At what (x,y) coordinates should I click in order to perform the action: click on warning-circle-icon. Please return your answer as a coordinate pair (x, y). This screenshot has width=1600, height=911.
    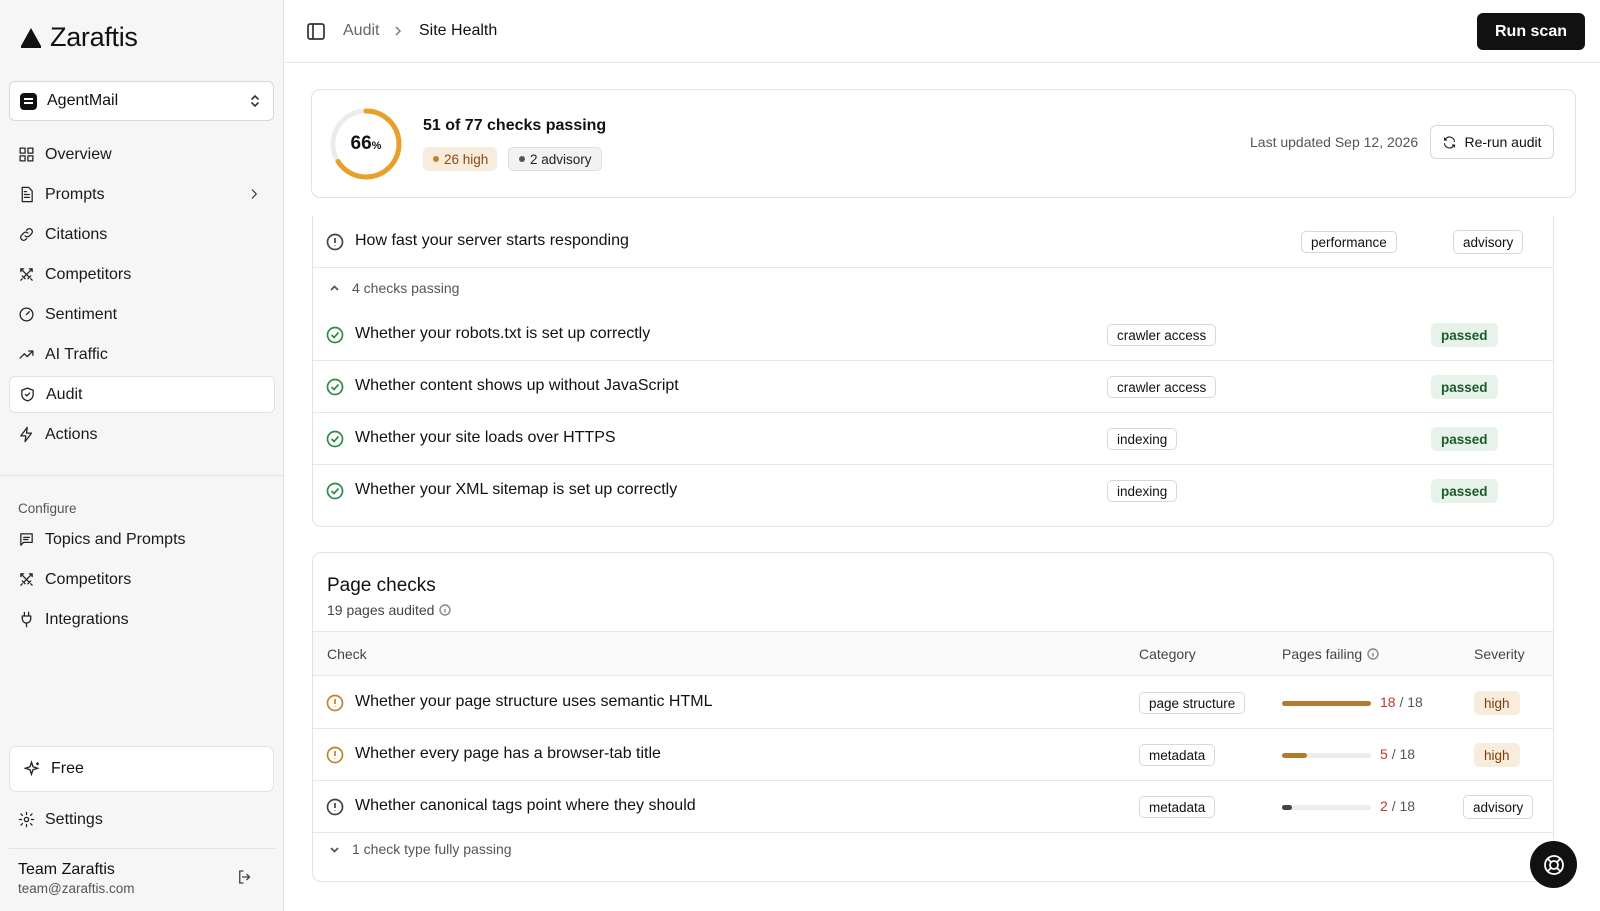
    Looking at the image, I should click on (335, 755).